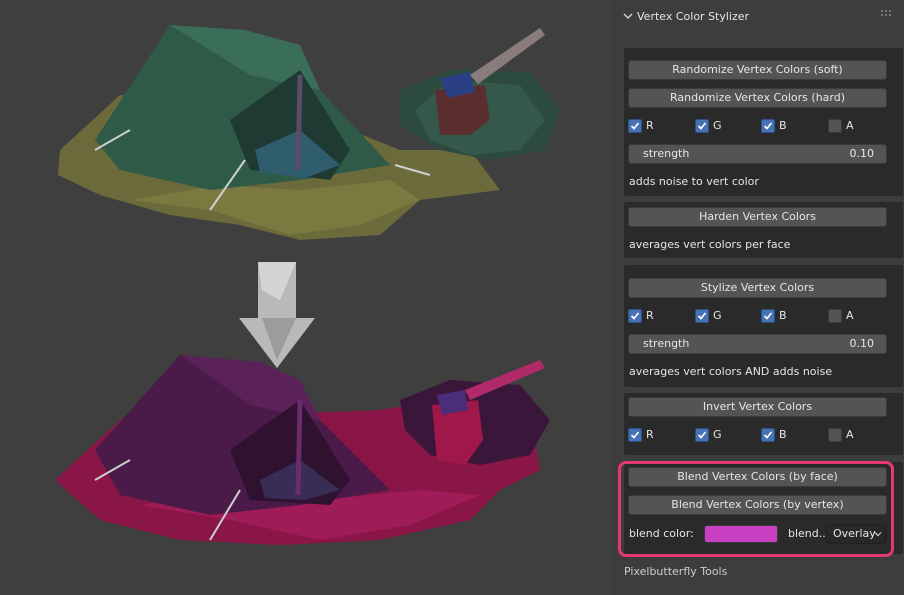 The width and height of the screenshot is (904, 595). Describe the element at coordinates (858, 435) in the screenshot. I see `invert-a-checkbox: A` at that location.